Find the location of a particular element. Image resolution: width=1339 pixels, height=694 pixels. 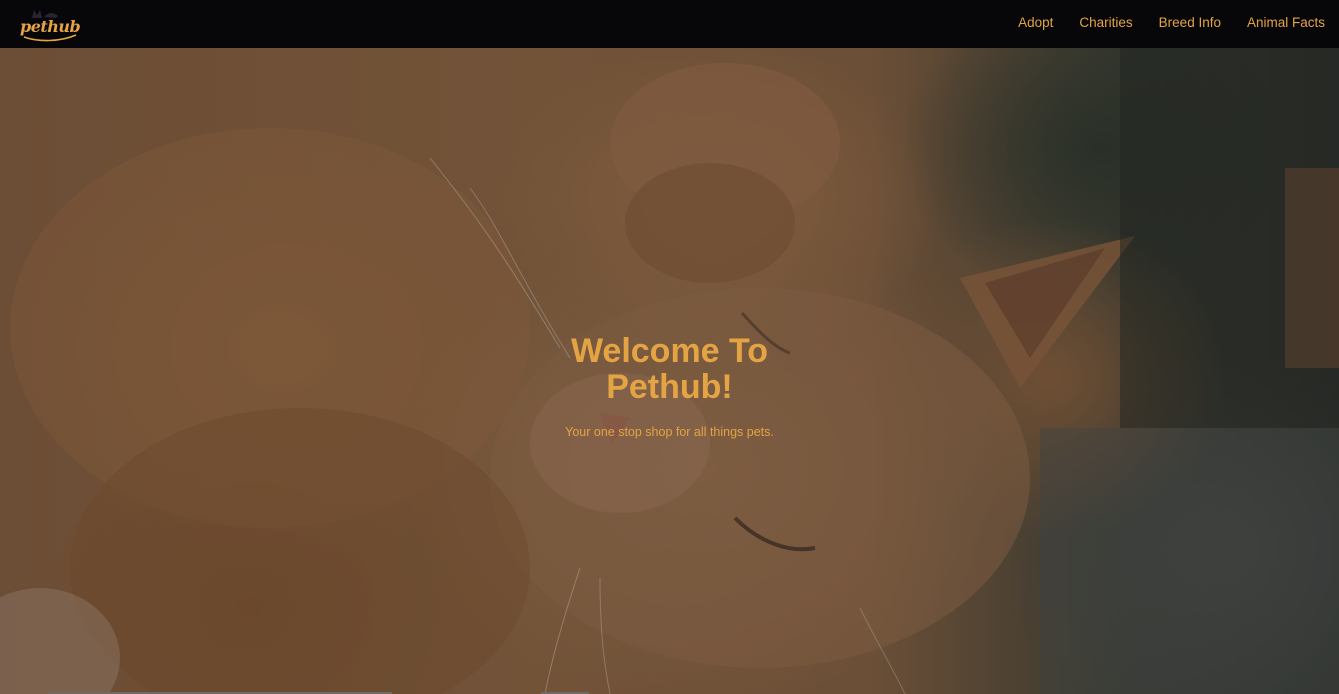

nav-breed-info: Breed Info is located at coordinates (1190, 22).